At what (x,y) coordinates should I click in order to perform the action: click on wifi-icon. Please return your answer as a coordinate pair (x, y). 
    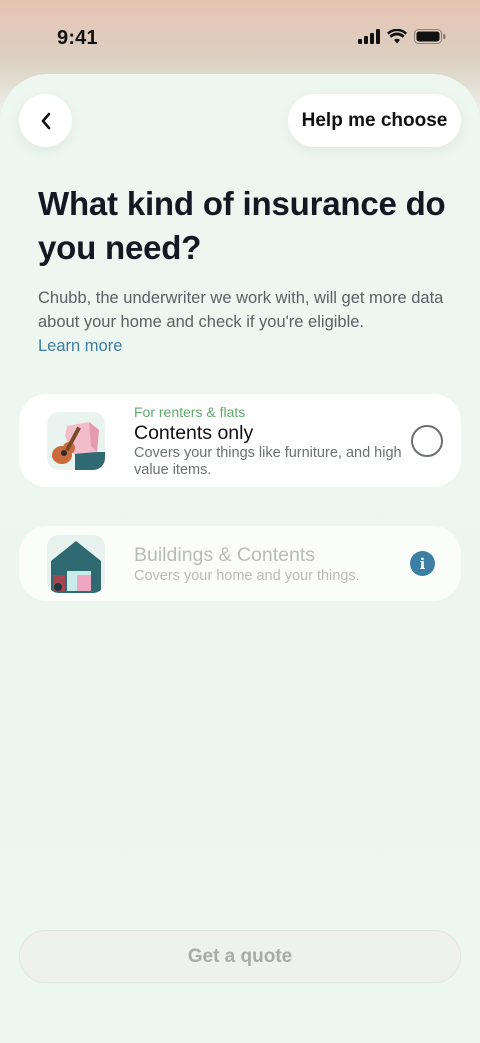
    Looking at the image, I should click on (397, 36).